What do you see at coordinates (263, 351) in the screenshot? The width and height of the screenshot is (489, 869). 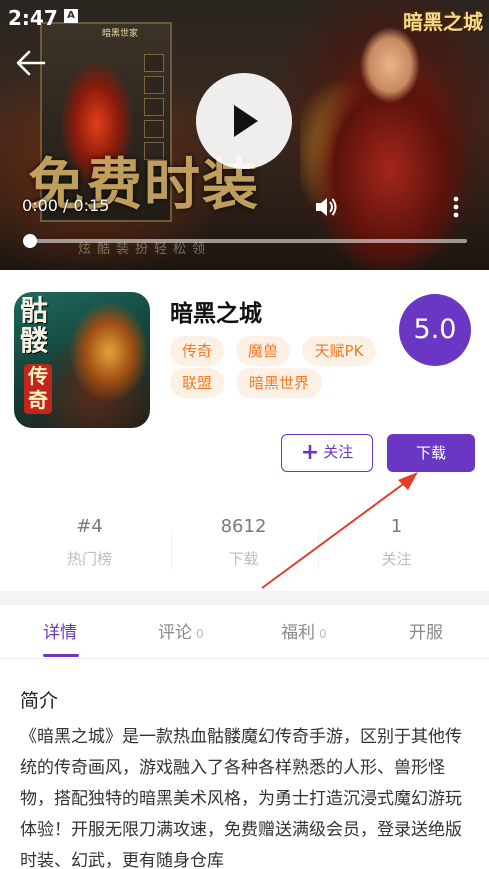 I see `tag-moshou: 魔兽` at bounding box center [263, 351].